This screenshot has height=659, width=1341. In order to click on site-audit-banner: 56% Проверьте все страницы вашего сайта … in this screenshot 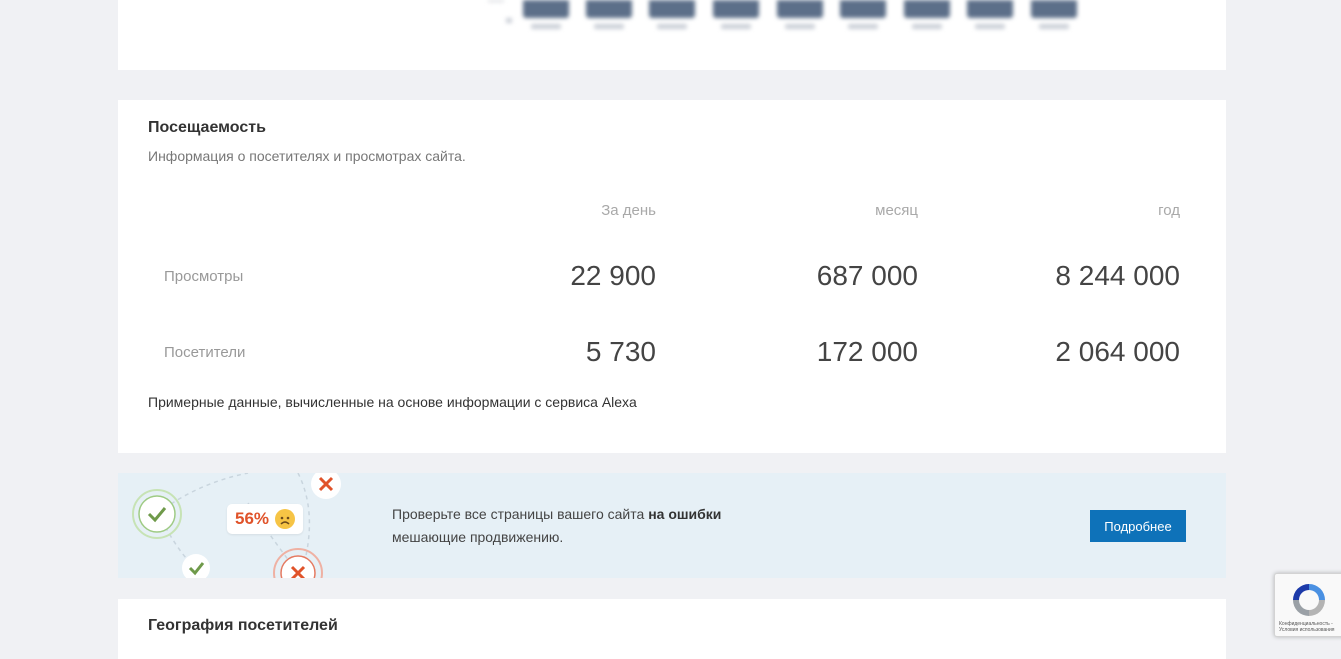, I will do `click(672, 525)`.